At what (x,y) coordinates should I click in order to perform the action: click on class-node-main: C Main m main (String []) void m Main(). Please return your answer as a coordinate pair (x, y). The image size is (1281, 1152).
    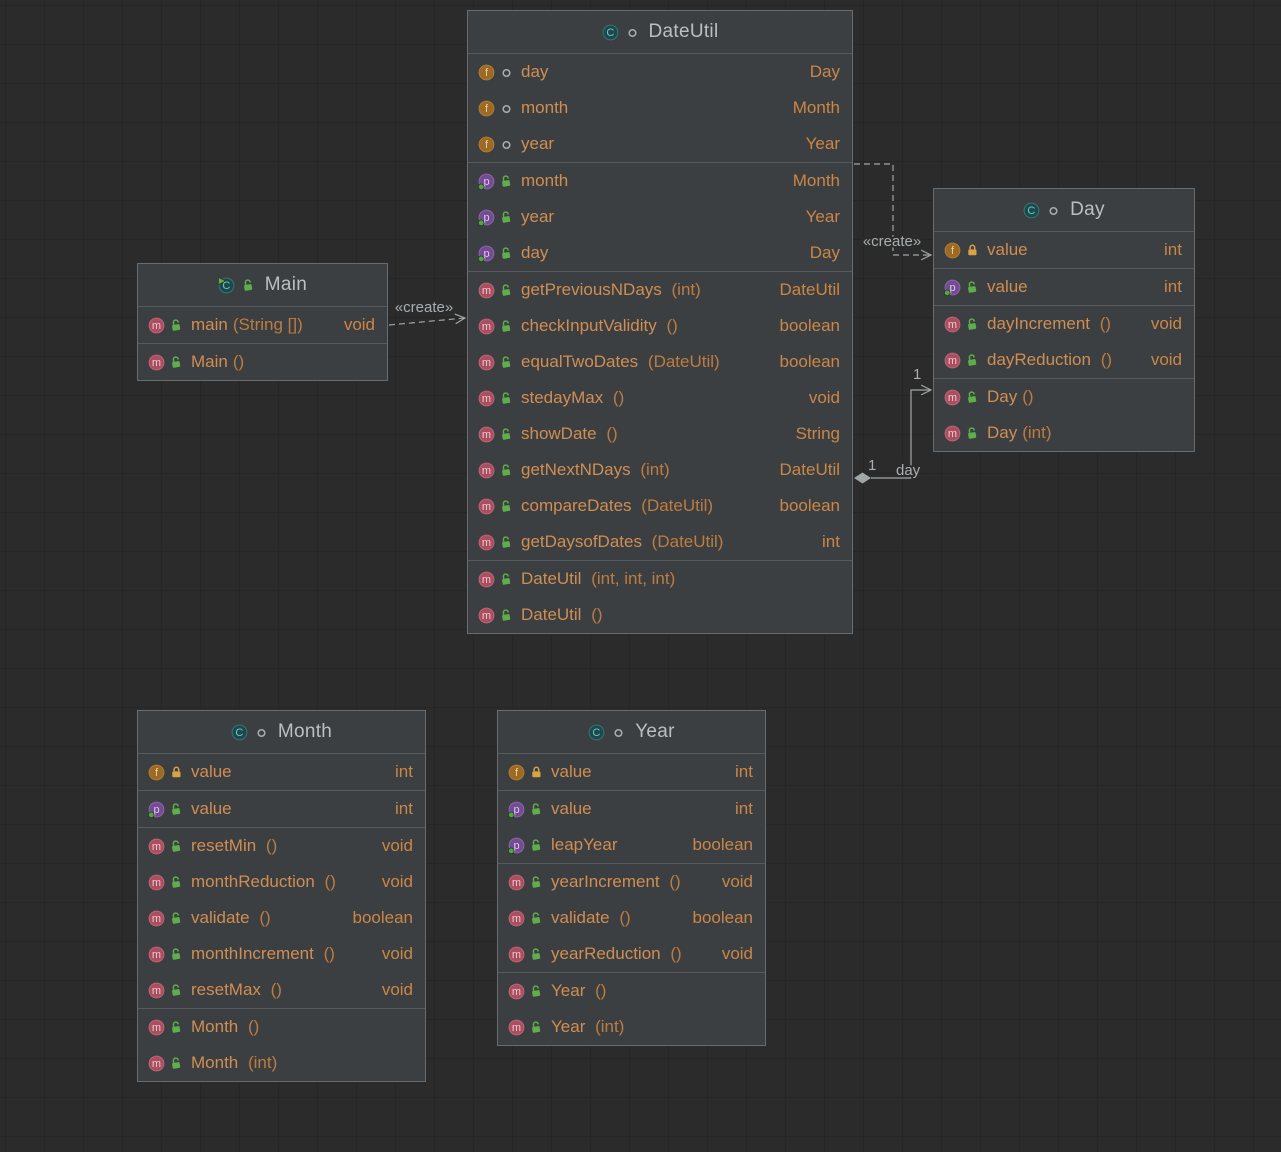
    Looking at the image, I should click on (262, 322).